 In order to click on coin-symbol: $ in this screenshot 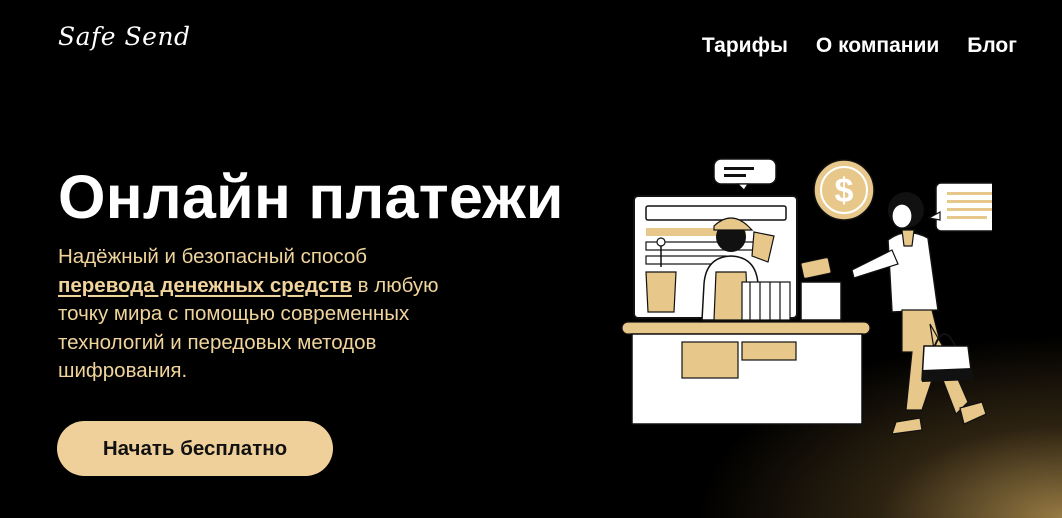, I will do `click(844, 191)`.